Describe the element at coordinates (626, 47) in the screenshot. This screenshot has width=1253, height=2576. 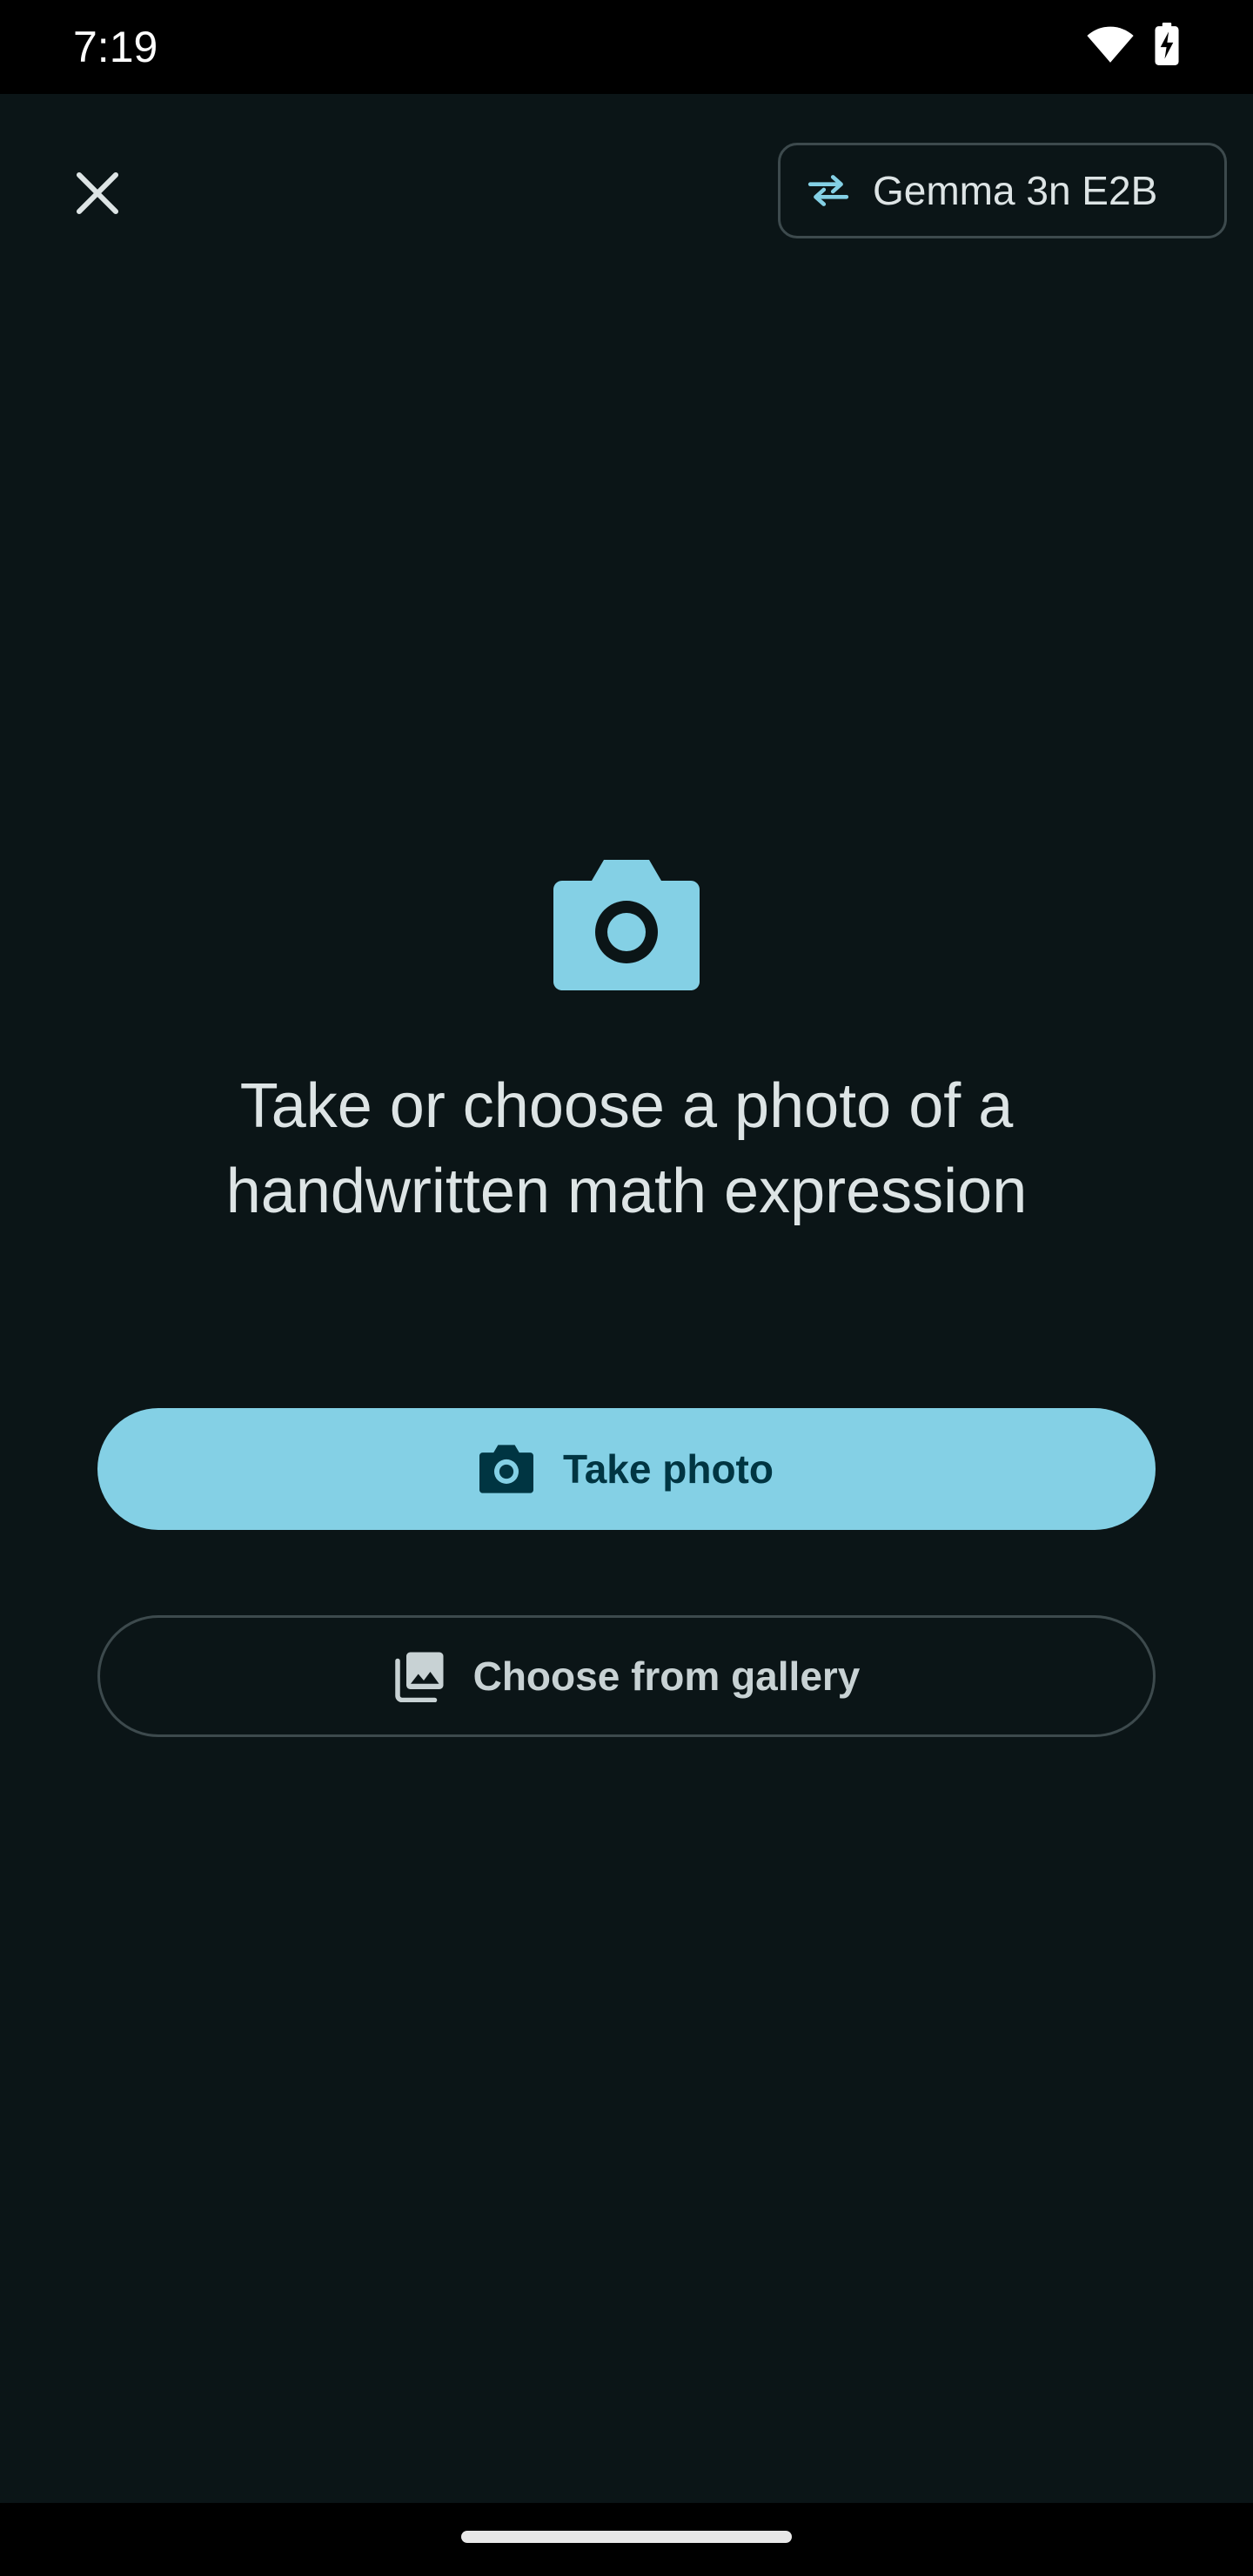
I see `status-bar: 7:19` at that location.